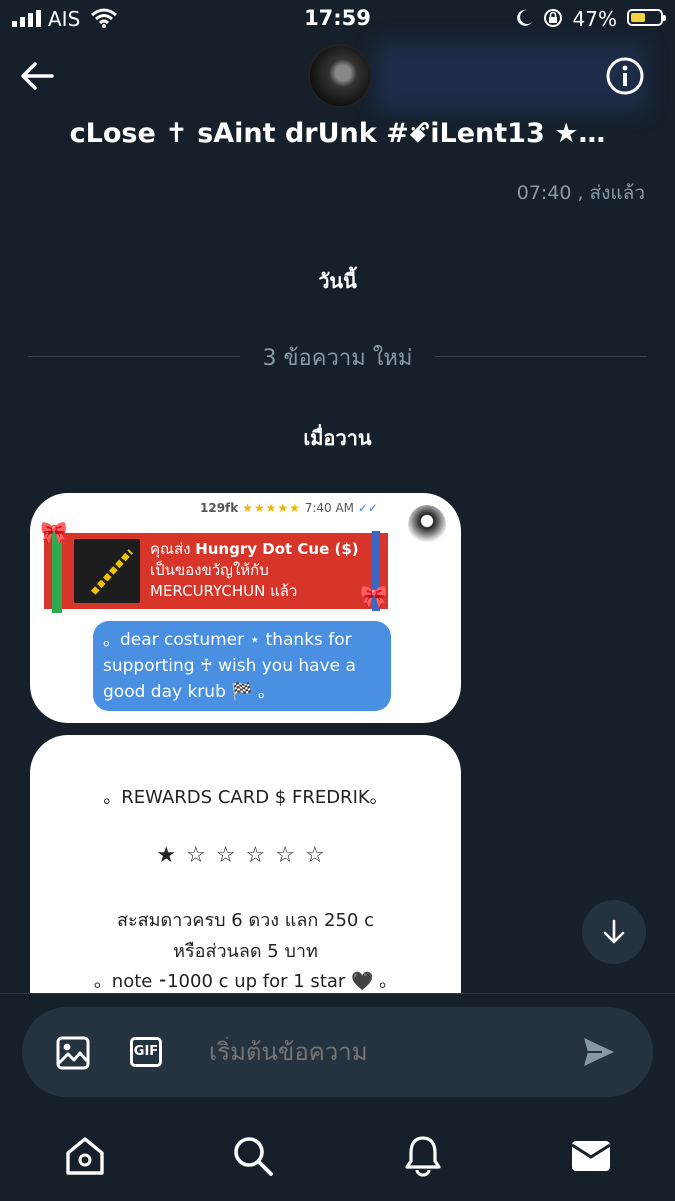  I want to click on meta-time: 7:40 AM, so click(329, 508).